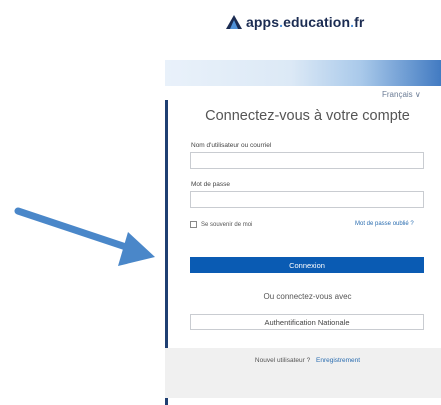 This screenshot has height=405, width=441. I want to click on arrow-head, so click(136, 249).